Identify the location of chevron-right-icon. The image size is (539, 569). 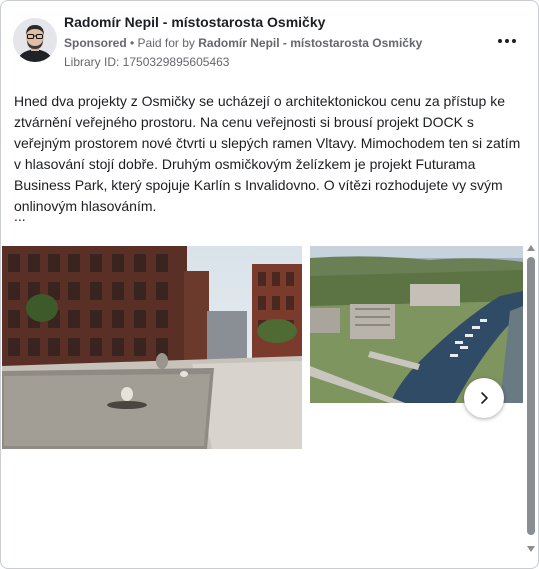
(484, 398).